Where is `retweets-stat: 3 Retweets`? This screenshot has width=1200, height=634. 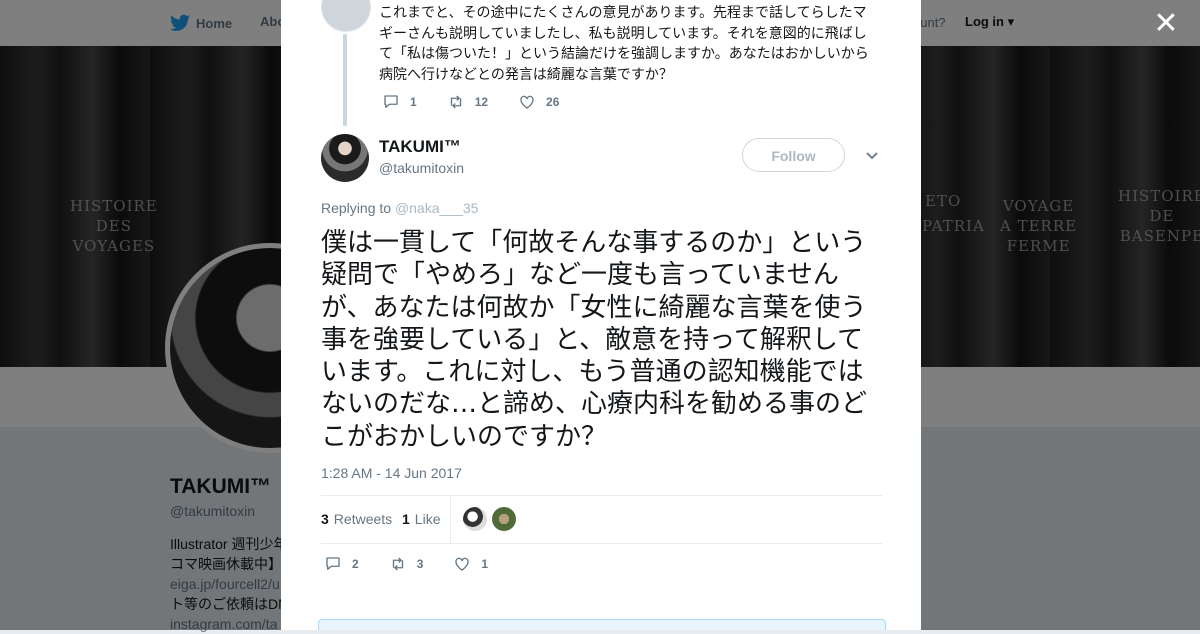
retweets-stat: 3 Retweets is located at coordinates (356, 519).